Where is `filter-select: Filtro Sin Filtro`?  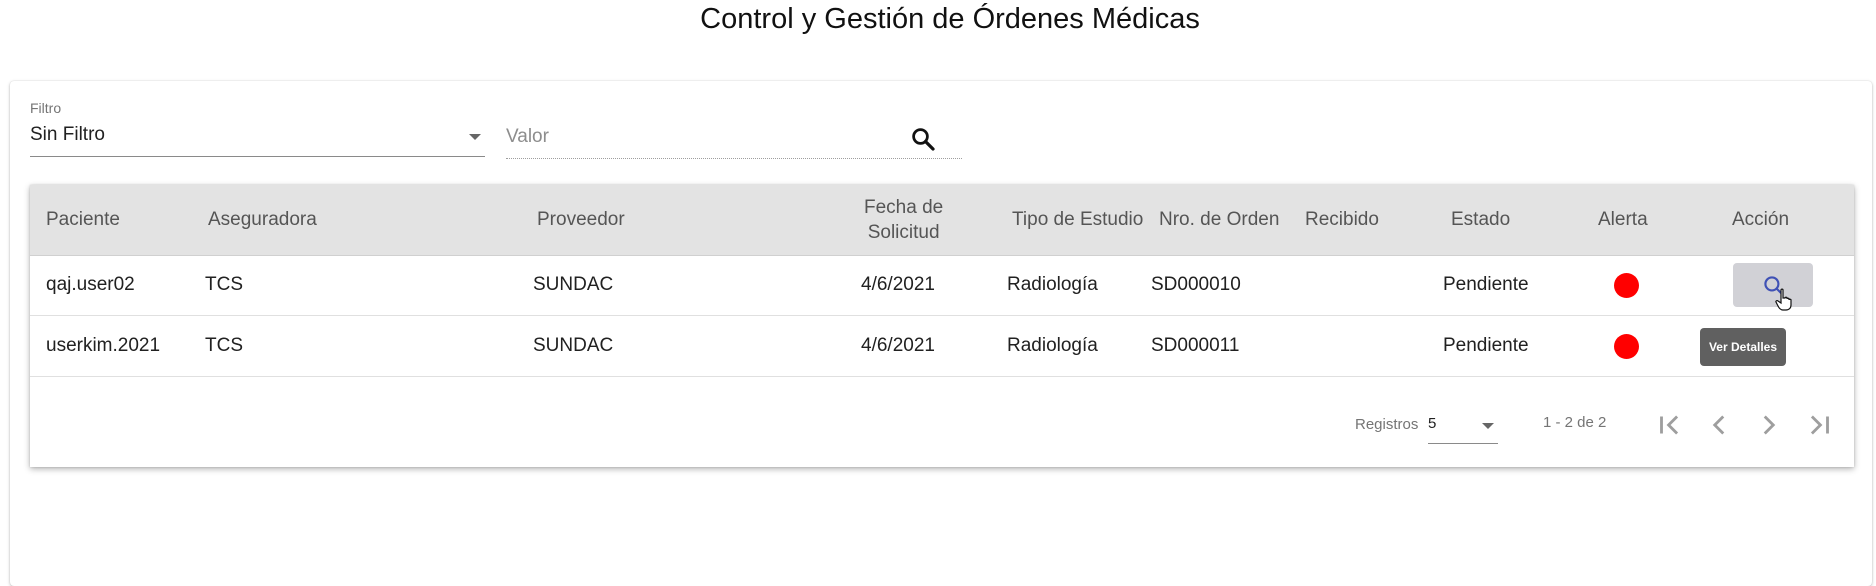
filter-select: Filtro Sin Filtro is located at coordinates (257, 128).